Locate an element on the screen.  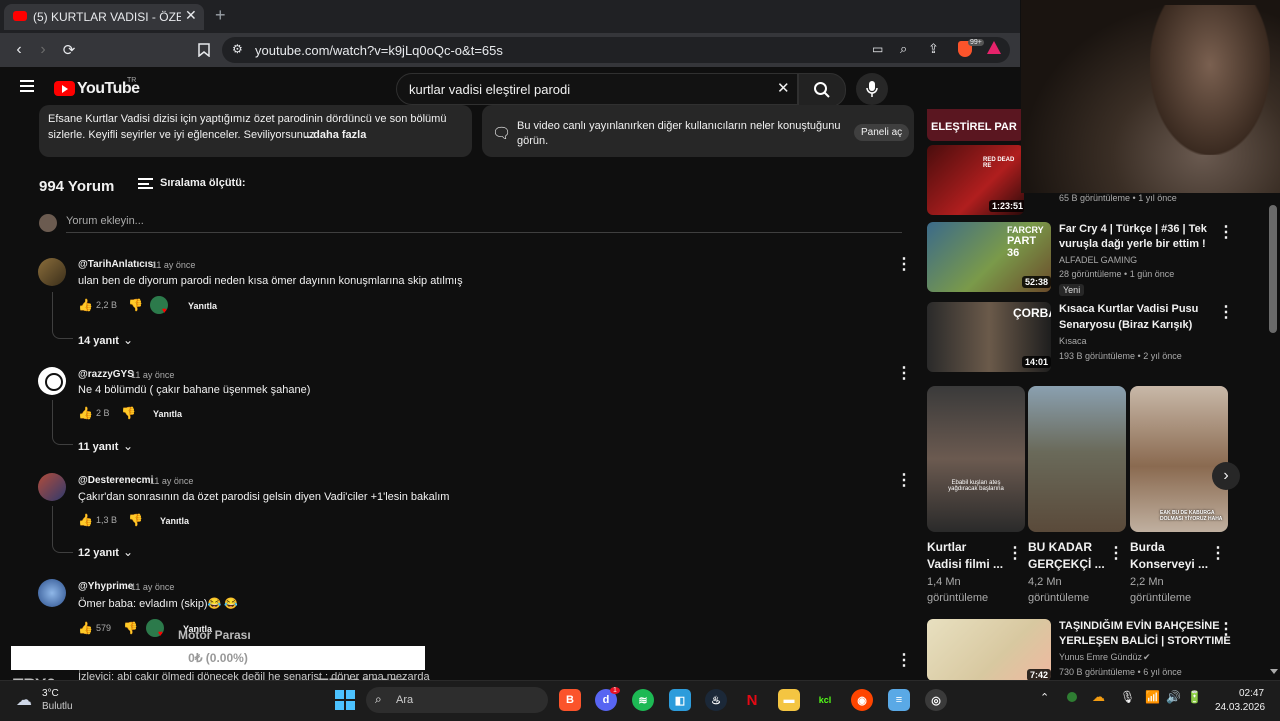
battery-icon: 🔋 is located at coordinates (1194, 697).